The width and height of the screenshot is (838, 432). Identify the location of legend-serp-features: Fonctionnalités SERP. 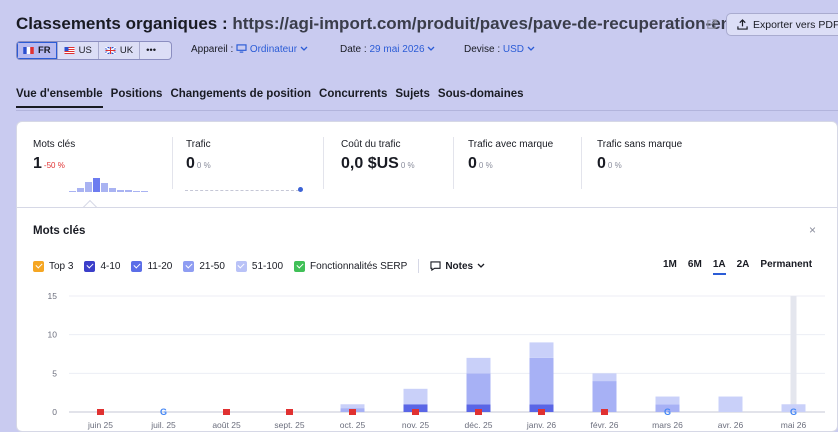
(351, 266).